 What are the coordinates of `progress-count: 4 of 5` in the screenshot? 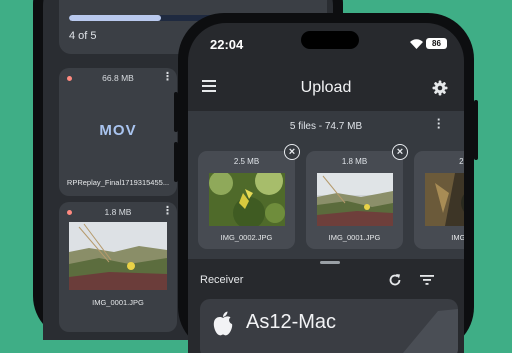 It's located at (83, 36).